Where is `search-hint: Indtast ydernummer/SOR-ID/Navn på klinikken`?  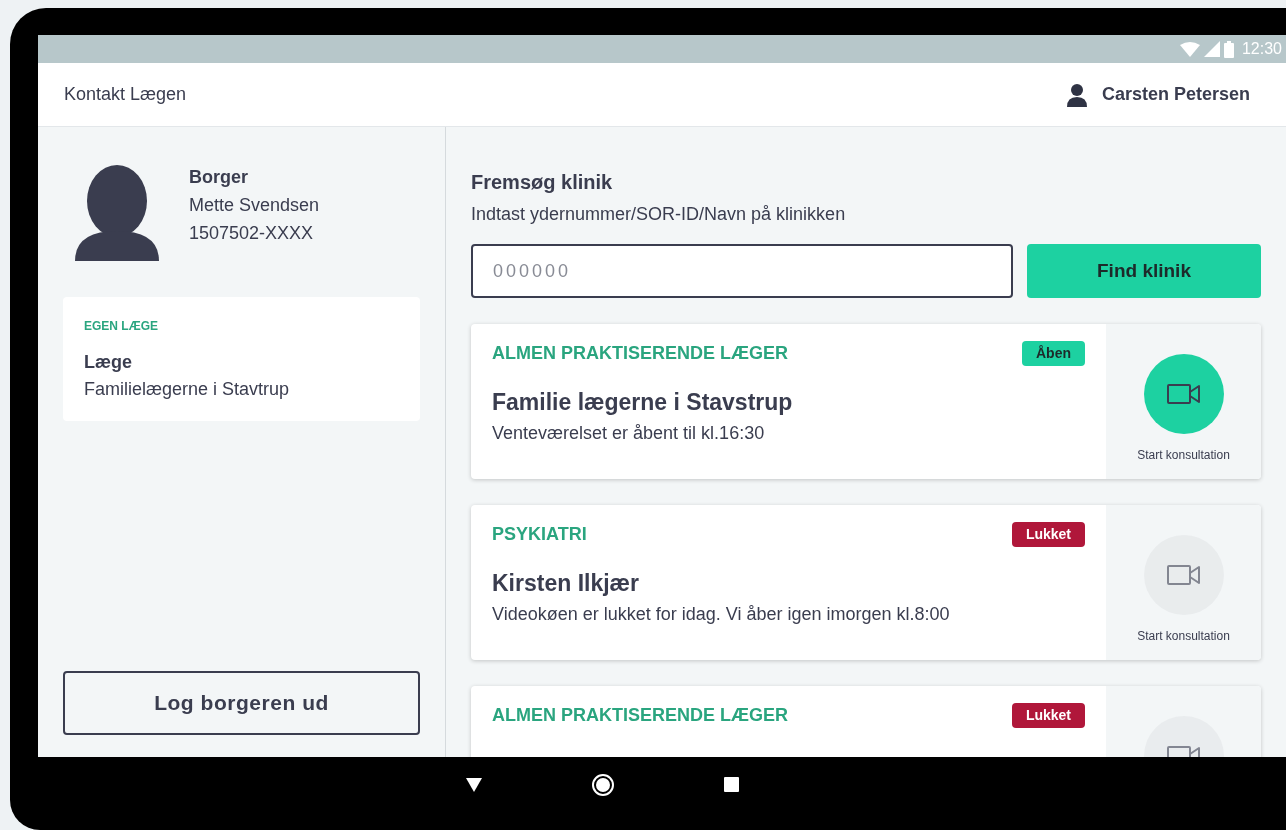 search-hint: Indtast ydernummer/SOR-ID/Navn på klinikken is located at coordinates (659, 214).